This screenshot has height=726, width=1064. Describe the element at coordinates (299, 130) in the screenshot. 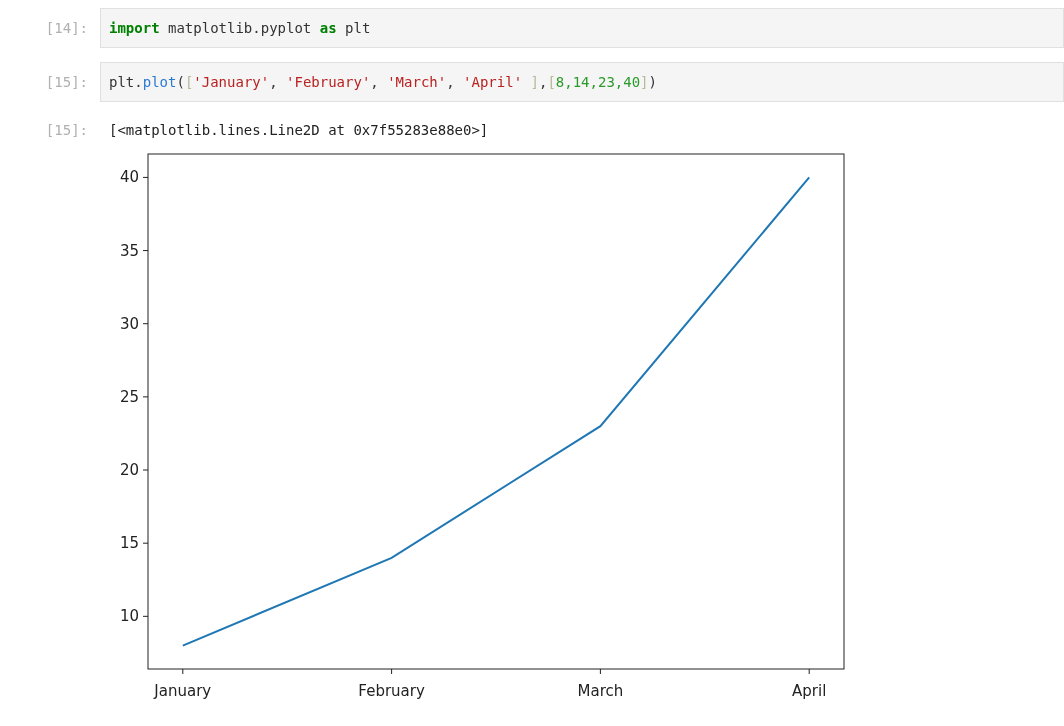

I see `output-text: [<matplotlib.lines.Line2D at 0x7f55283e88e0>]` at that location.